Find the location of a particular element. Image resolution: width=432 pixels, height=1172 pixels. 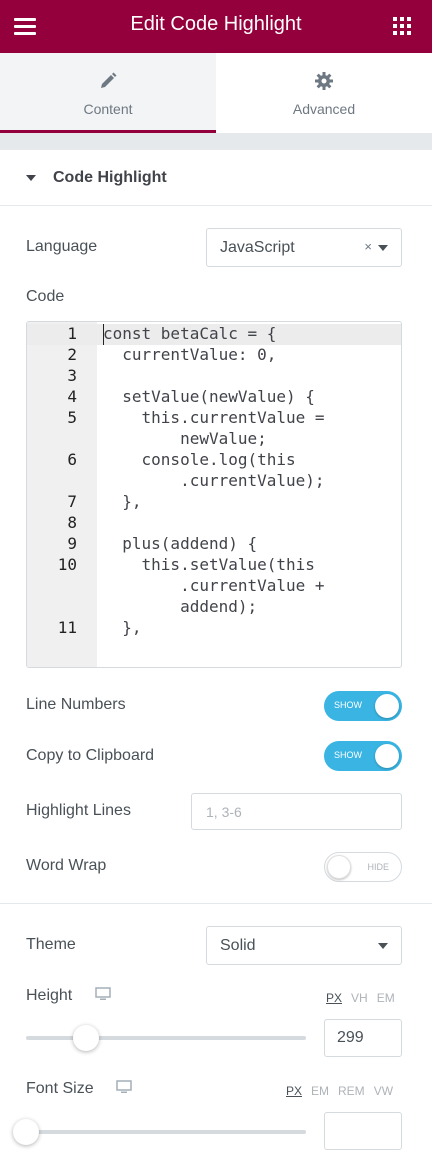

line-number: 3 is located at coordinates (72, 375).